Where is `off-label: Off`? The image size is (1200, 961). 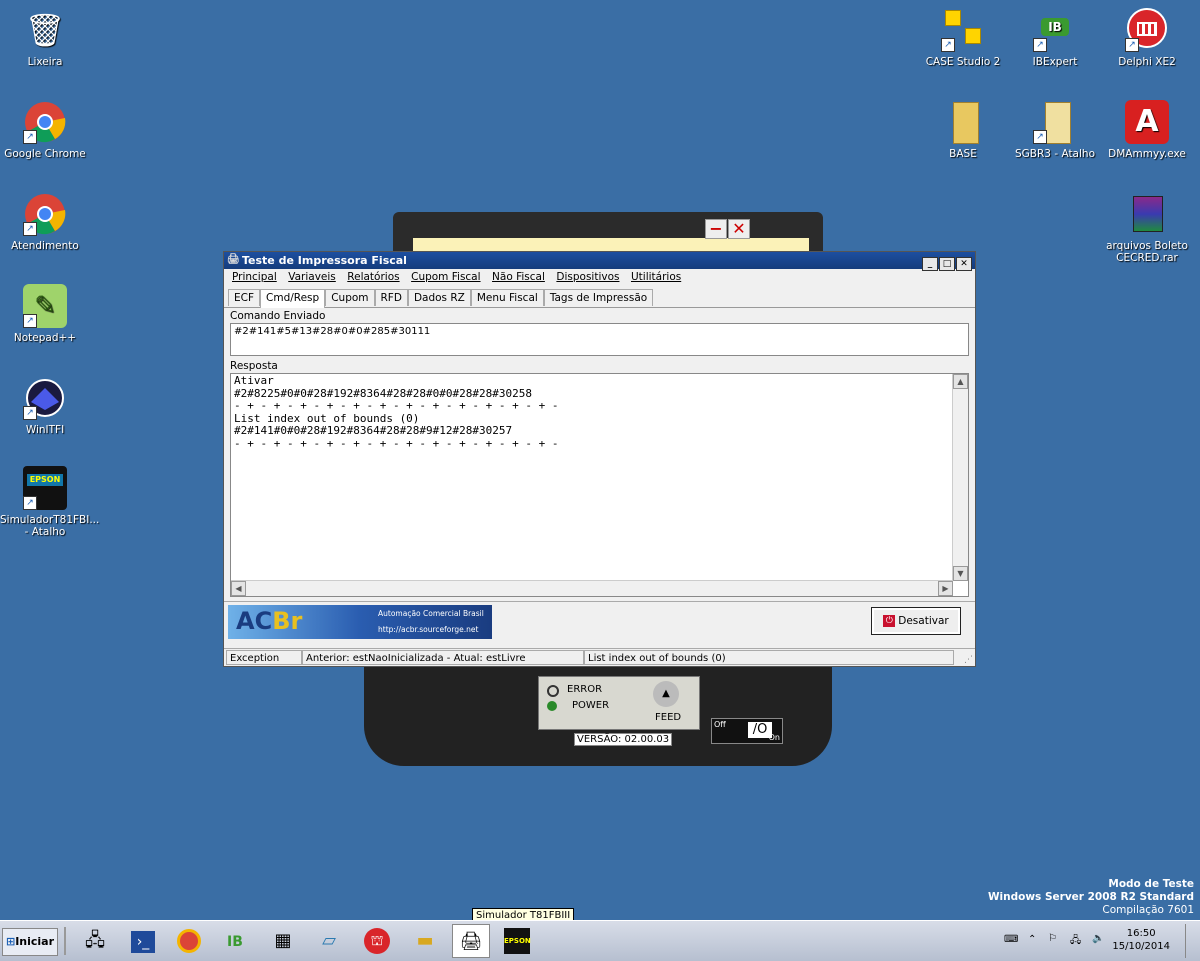 off-label: Off is located at coordinates (720, 724).